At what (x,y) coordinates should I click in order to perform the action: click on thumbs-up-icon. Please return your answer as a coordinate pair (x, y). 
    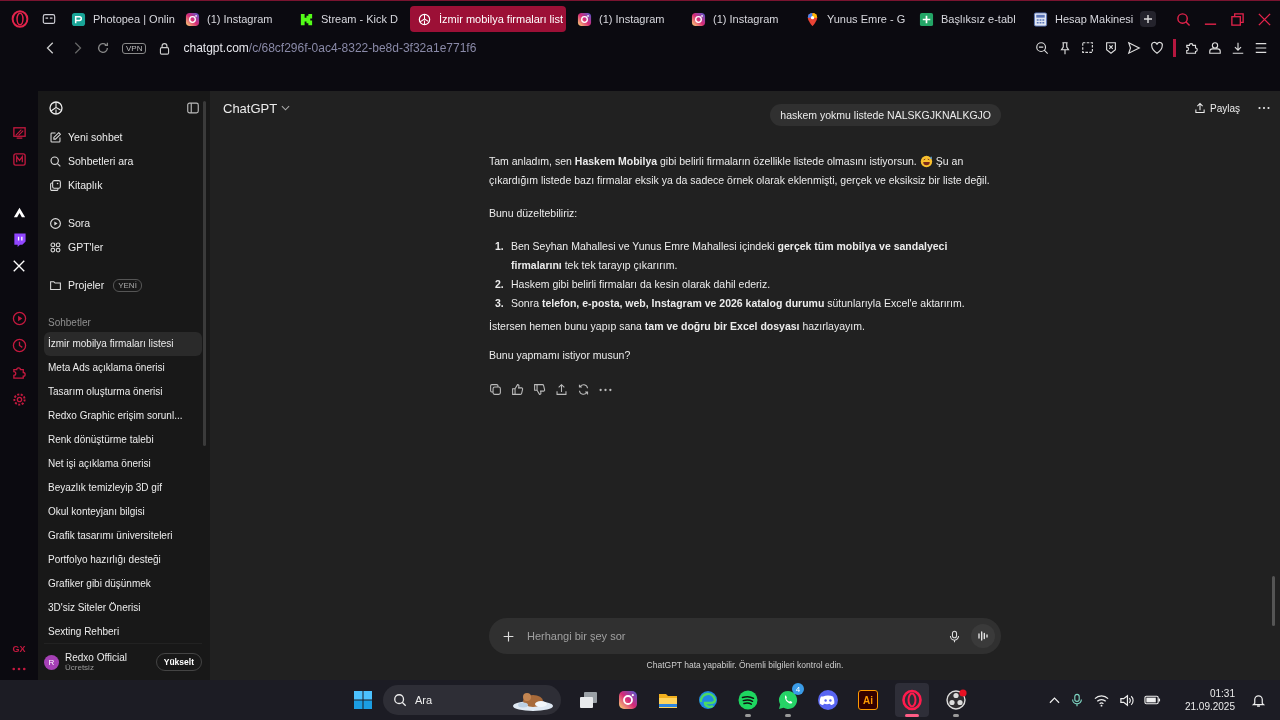
    Looking at the image, I should click on (517, 389).